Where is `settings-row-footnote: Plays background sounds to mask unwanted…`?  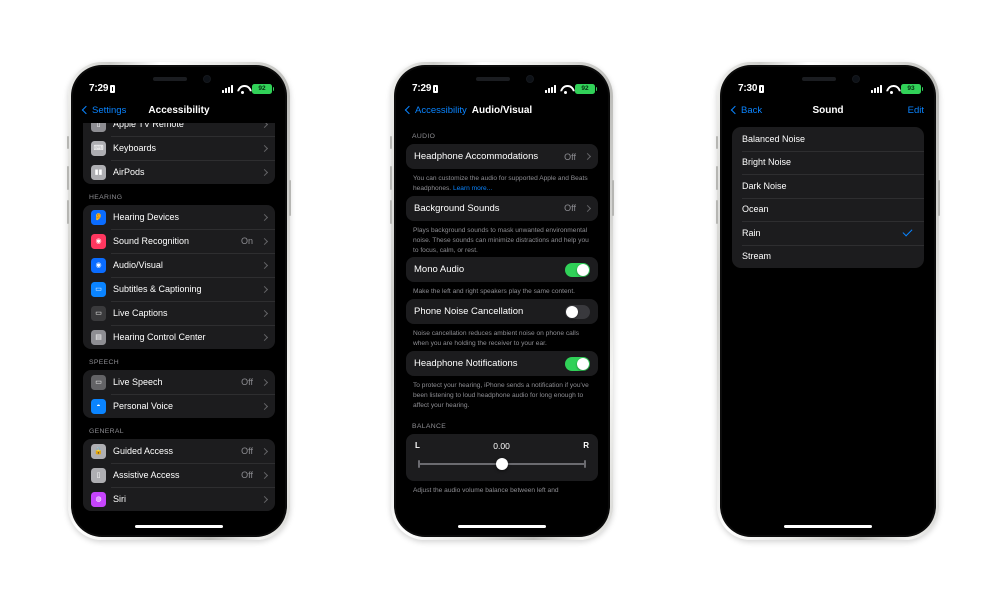 settings-row-footnote: Plays background sounds to mask unwanted… is located at coordinates (502, 239).